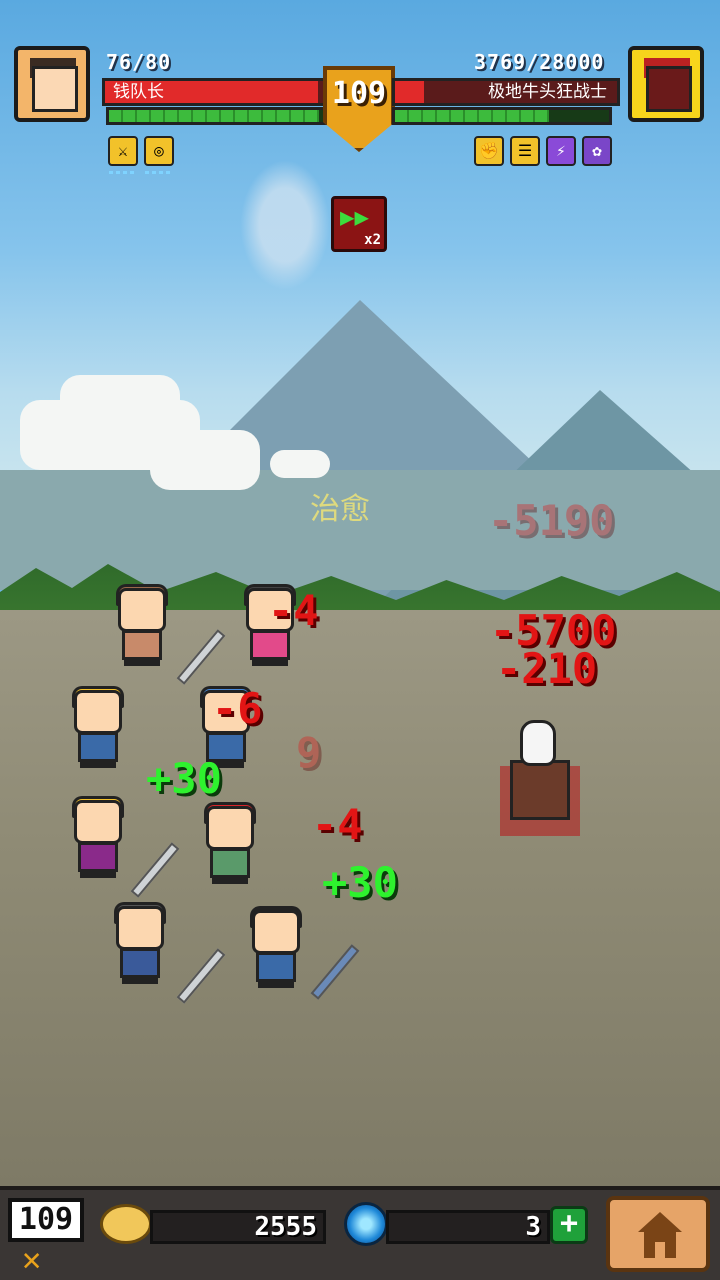  I want to click on damage-number-fading: -5190, so click(551, 520).